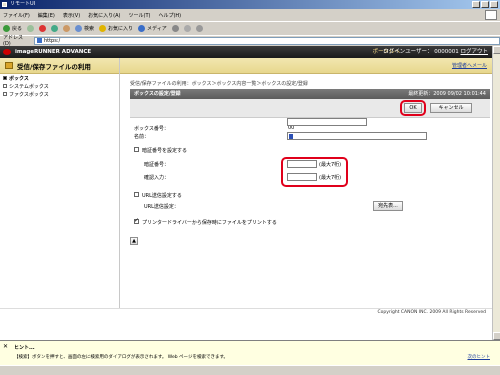 This screenshot has width=500, height=375. Describe the element at coordinates (54, 66) in the screenshot. I see `sidebar-title: 受信/保存ファイルの利用` at that location.